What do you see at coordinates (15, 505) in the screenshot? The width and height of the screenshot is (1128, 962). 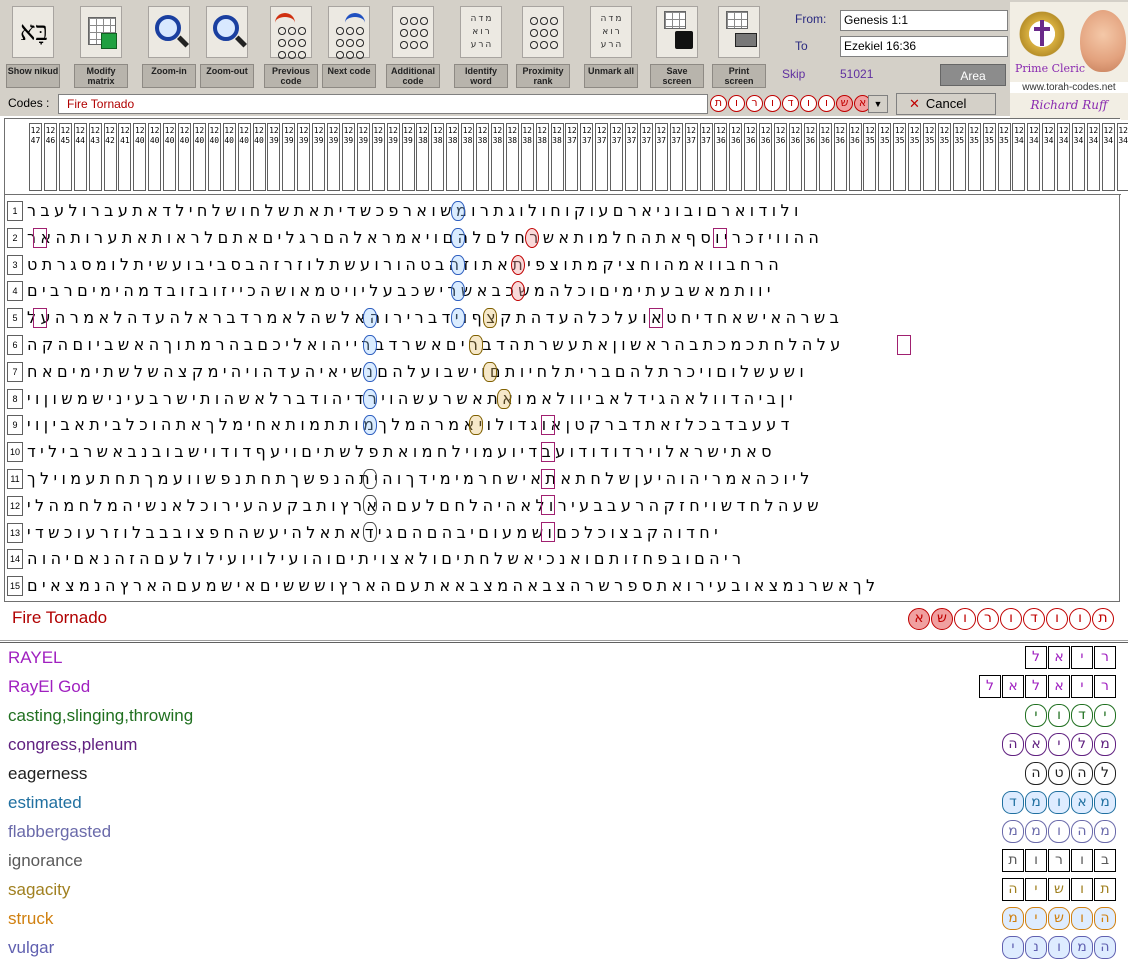 I see `row-number: 12` at bounding box center [15, 505].